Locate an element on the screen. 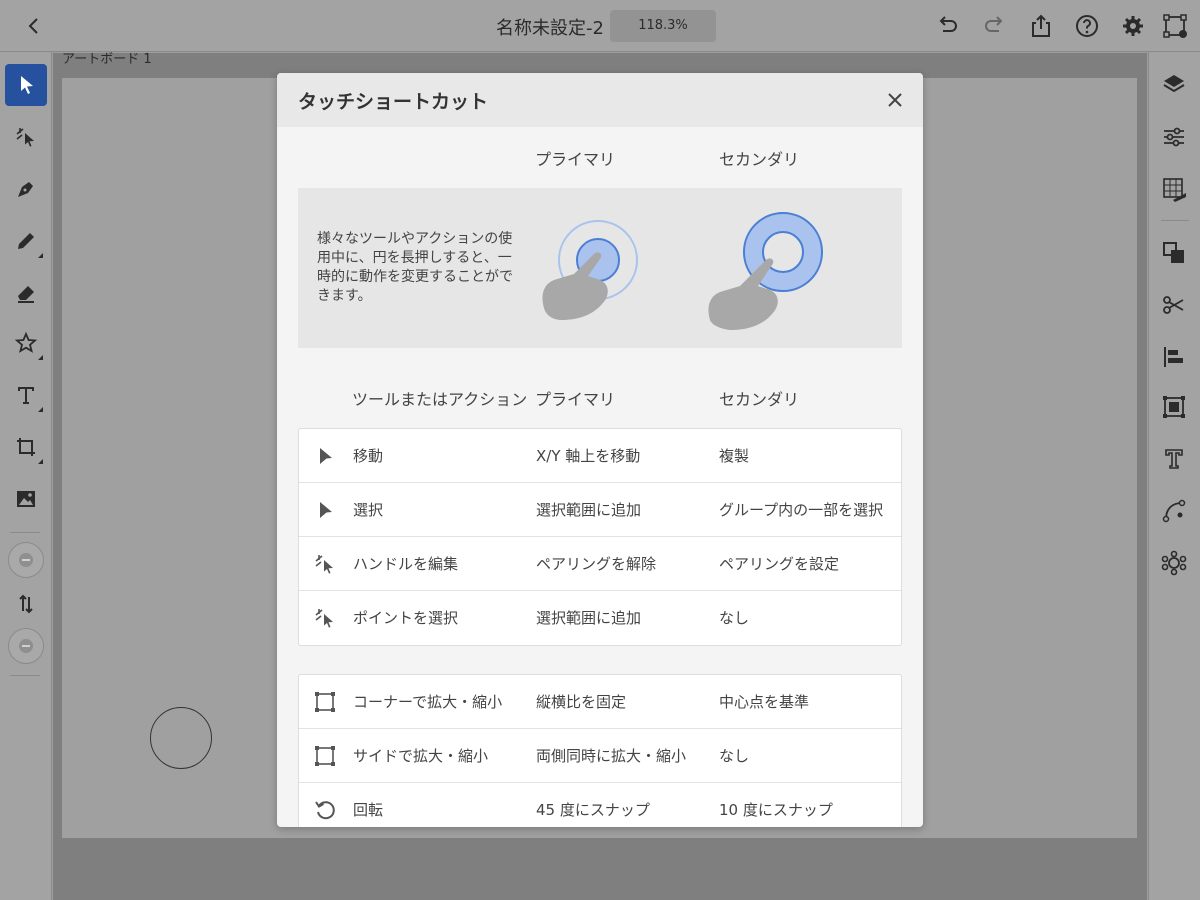  table-row: 移動 X/Y 軸上を移動 複製 is located at coordinates (600, 456).